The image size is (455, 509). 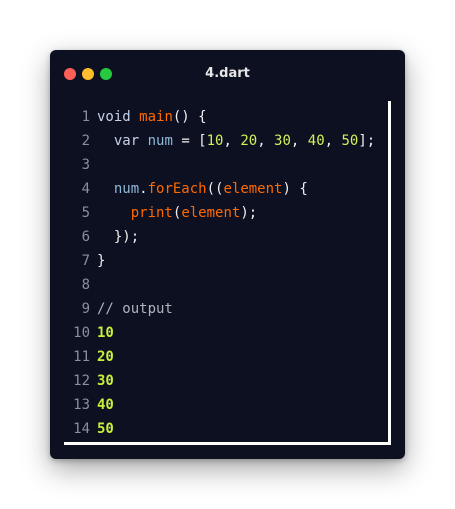 What do you see at coordinates (85, 285) in the screenshot?
I see `line-number: 8` at bounding box center [85, 285].